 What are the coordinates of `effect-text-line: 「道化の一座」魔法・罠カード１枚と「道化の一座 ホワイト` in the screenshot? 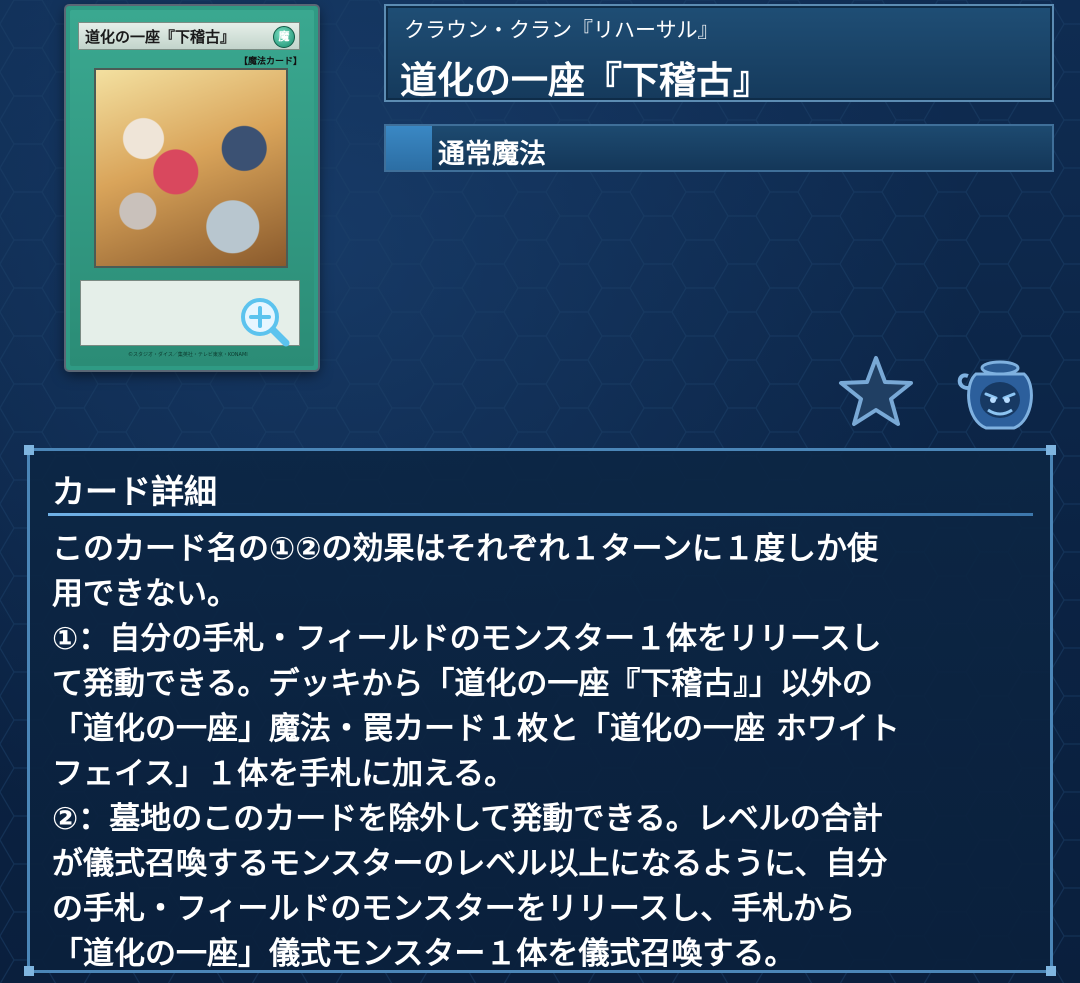 It's located at (476, 729).